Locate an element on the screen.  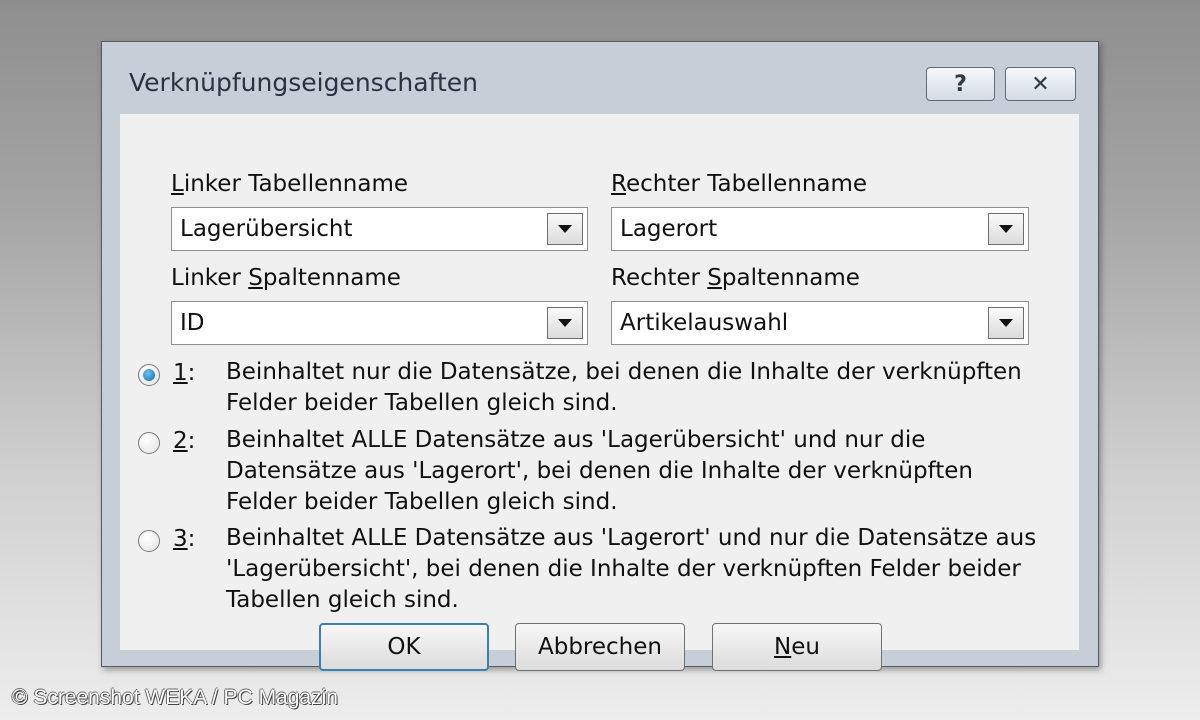
screenshot-credit: © Screenshot WEKA / PC Magazin is located at coordinates (175, 697).